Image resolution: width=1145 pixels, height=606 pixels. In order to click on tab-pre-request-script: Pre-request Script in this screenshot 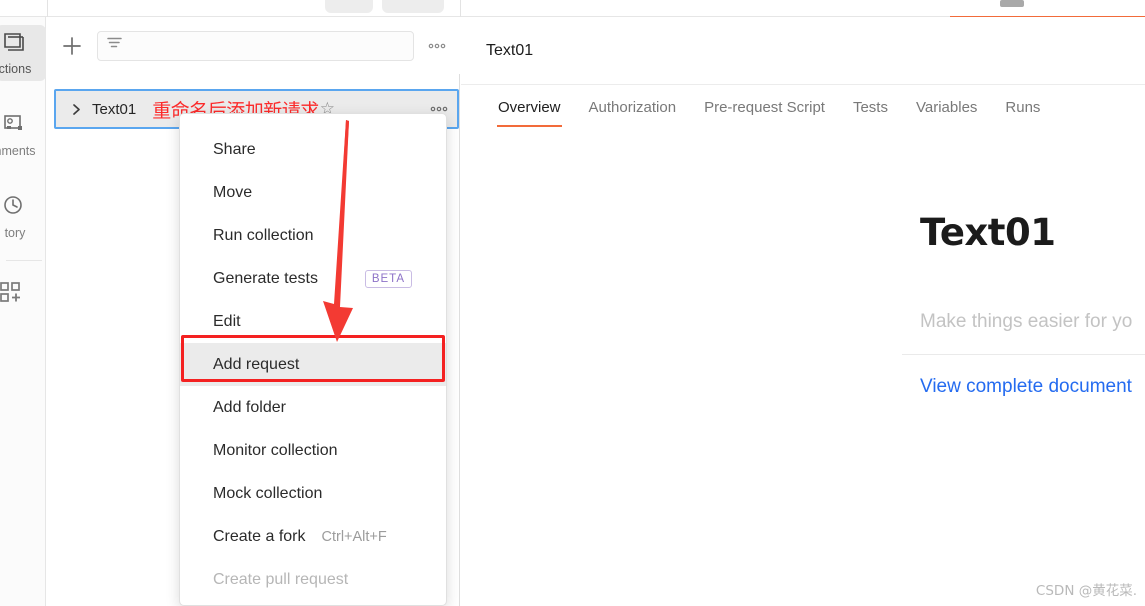, I will do `click(764, 107)`.